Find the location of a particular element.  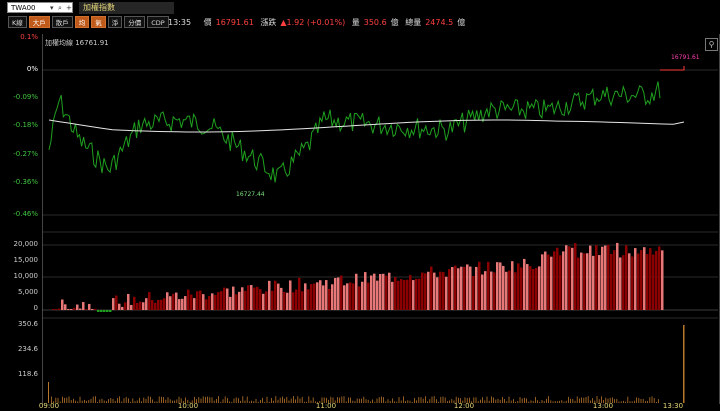

time-tick-label: 10:00 is located at coordinates (188, 406).